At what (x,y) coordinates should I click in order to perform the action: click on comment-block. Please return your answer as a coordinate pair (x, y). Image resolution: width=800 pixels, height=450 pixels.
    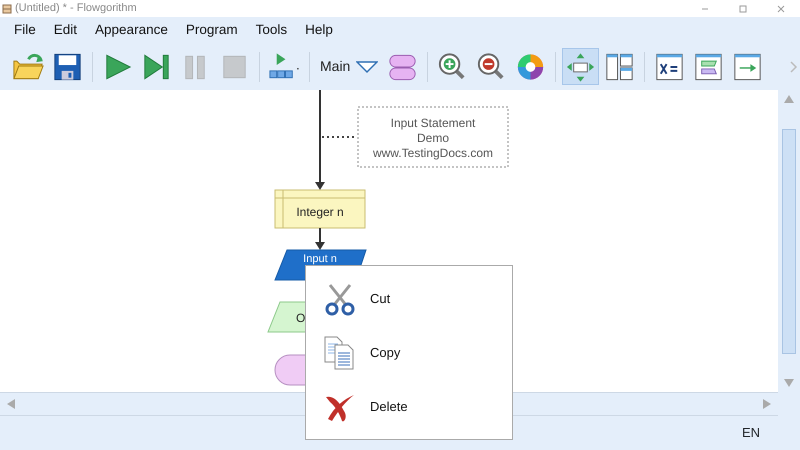
    Looking at the image, I should click on (433, 137).